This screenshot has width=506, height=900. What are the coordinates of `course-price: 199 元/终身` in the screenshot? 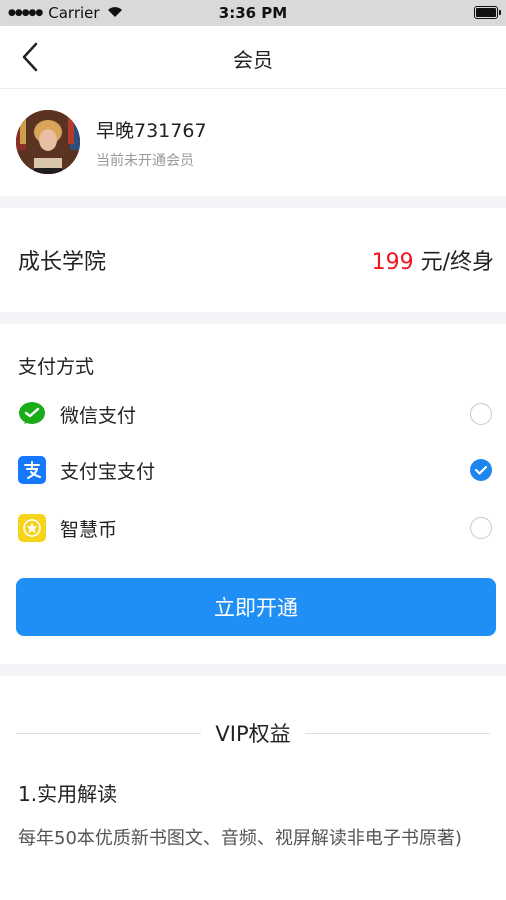 It's located at (433, 260).